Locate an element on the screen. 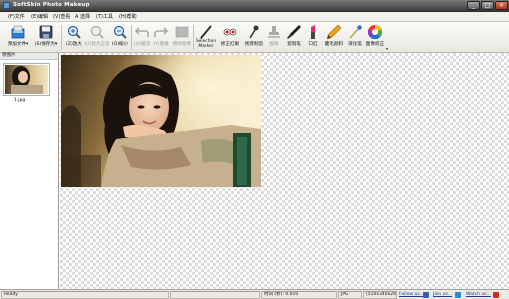 The height and width of the screenshot is (299, 509). zoom-in-button: (Z)放大 is located at coordinates (74, 38).